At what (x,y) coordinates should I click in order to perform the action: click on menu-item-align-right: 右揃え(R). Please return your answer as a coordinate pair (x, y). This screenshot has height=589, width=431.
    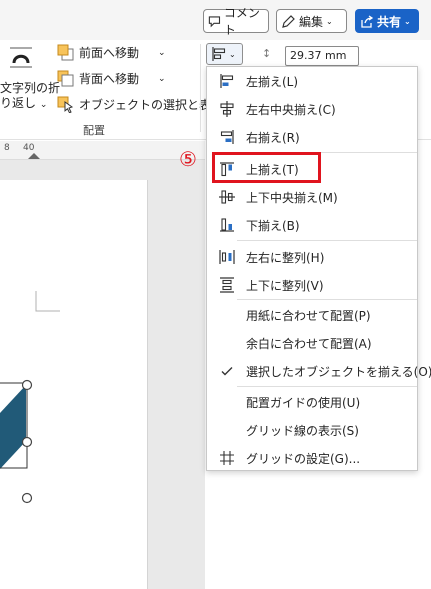
    Looking at the image, I should click on (312, 137).